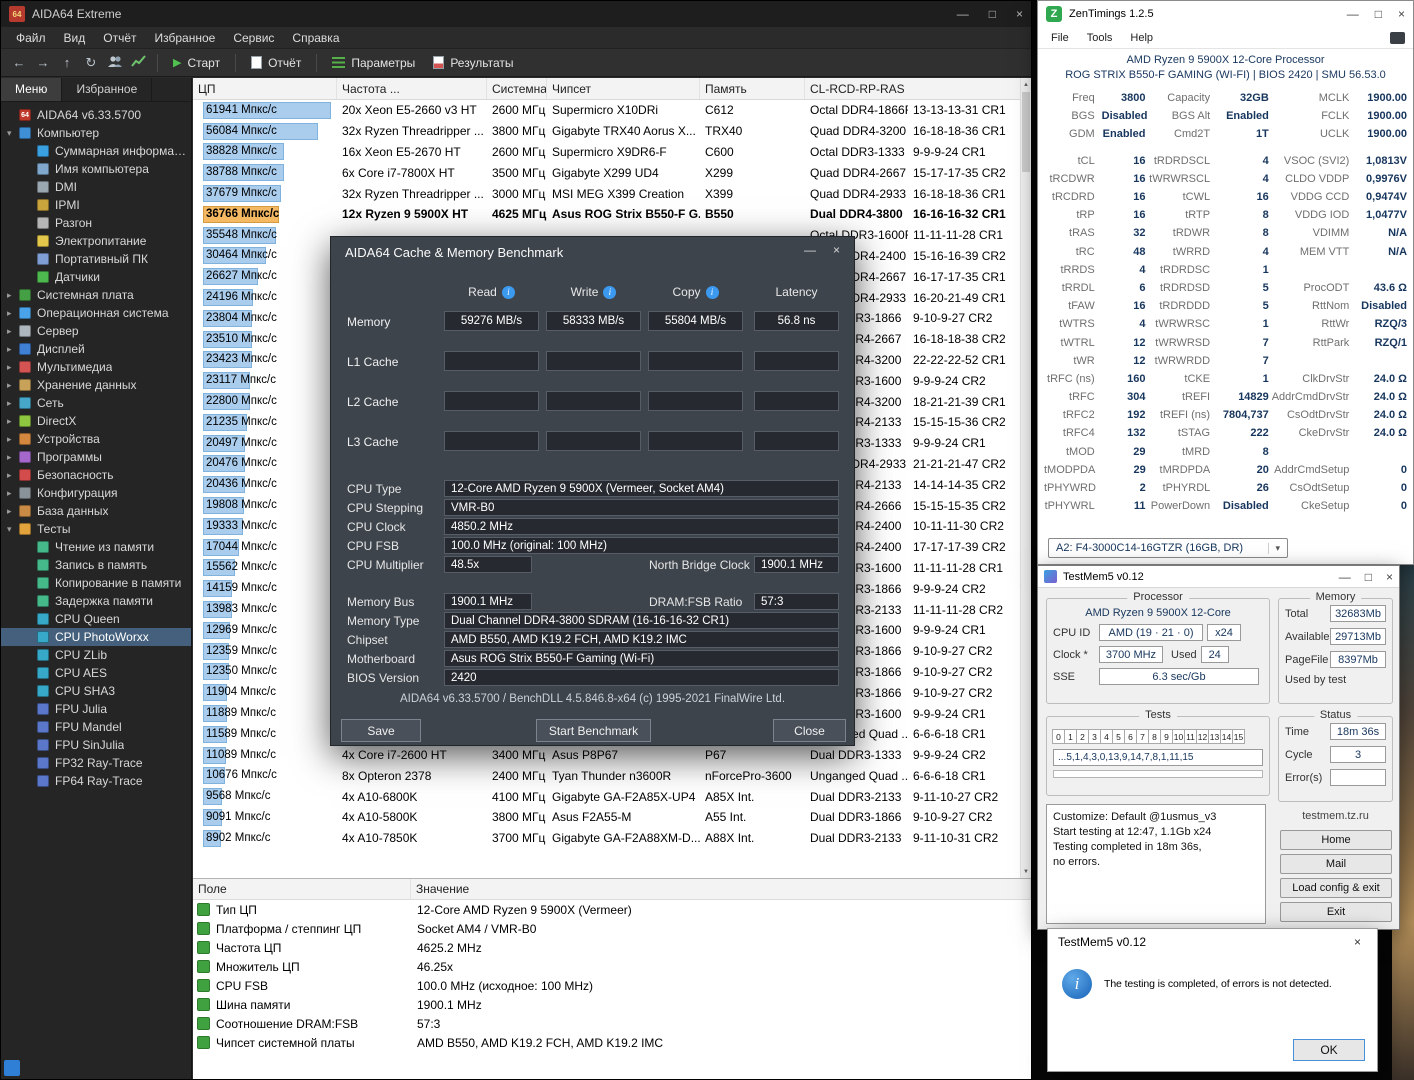 Image resolution: width=1414 pixels, height=1080 pixels. What do you see at coordinates (67, 62) in the screenshot?
I see `up-icon: ↑` at bounding box center [67, 62].